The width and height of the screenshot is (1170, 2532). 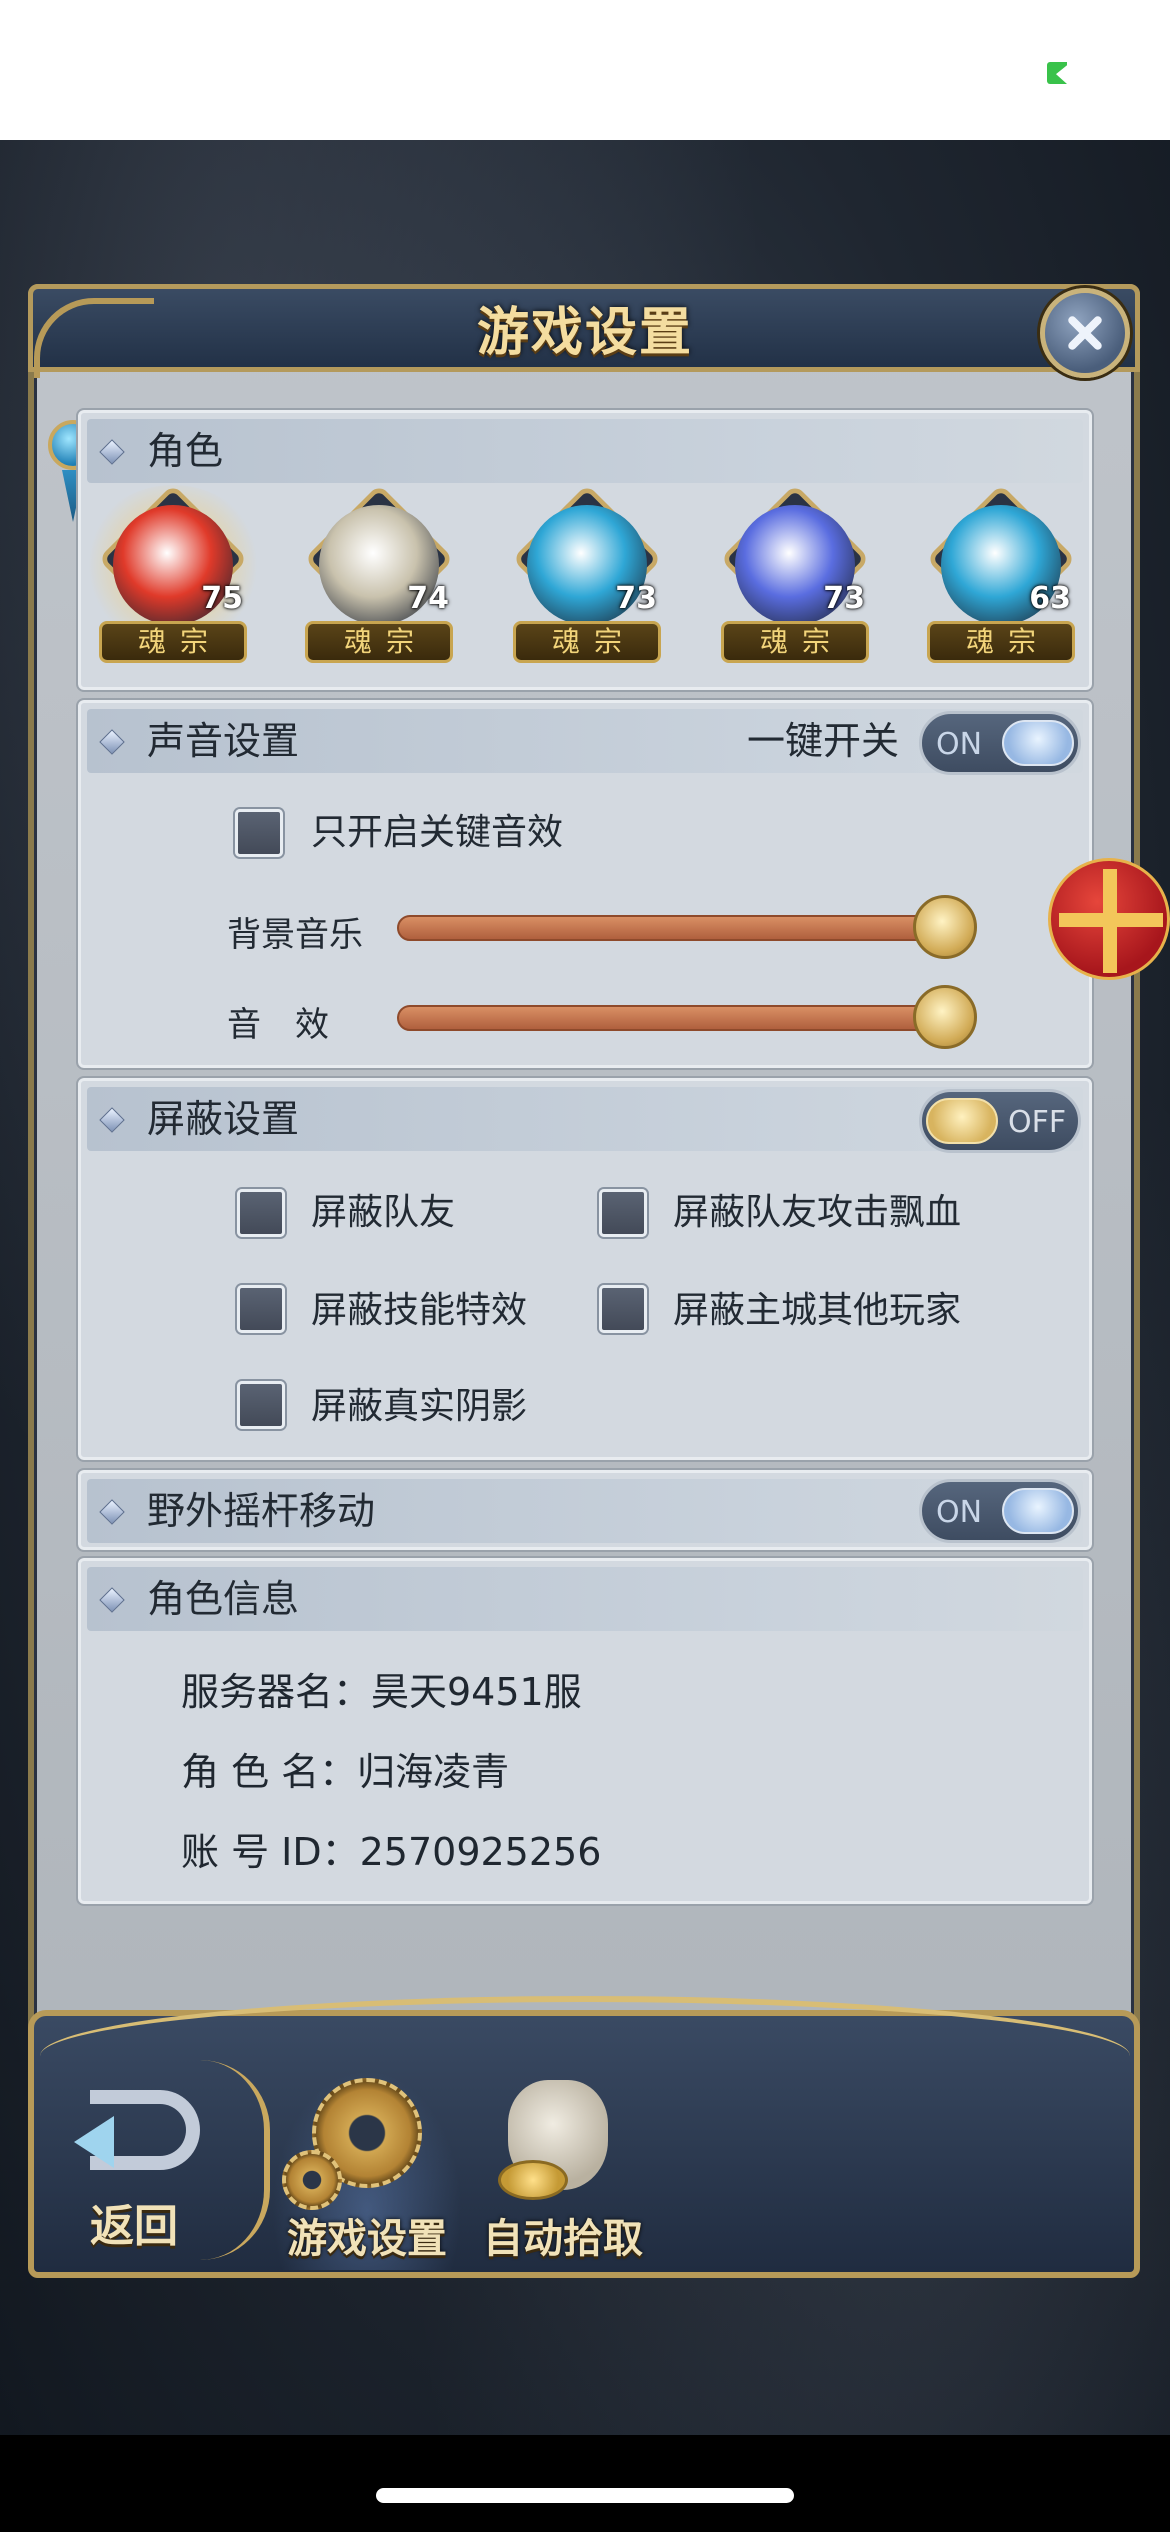 What do you see at coordinates (585, 2483) in the screenshot?
I see `home-indicator-area` at bounding box center [585, 2483].